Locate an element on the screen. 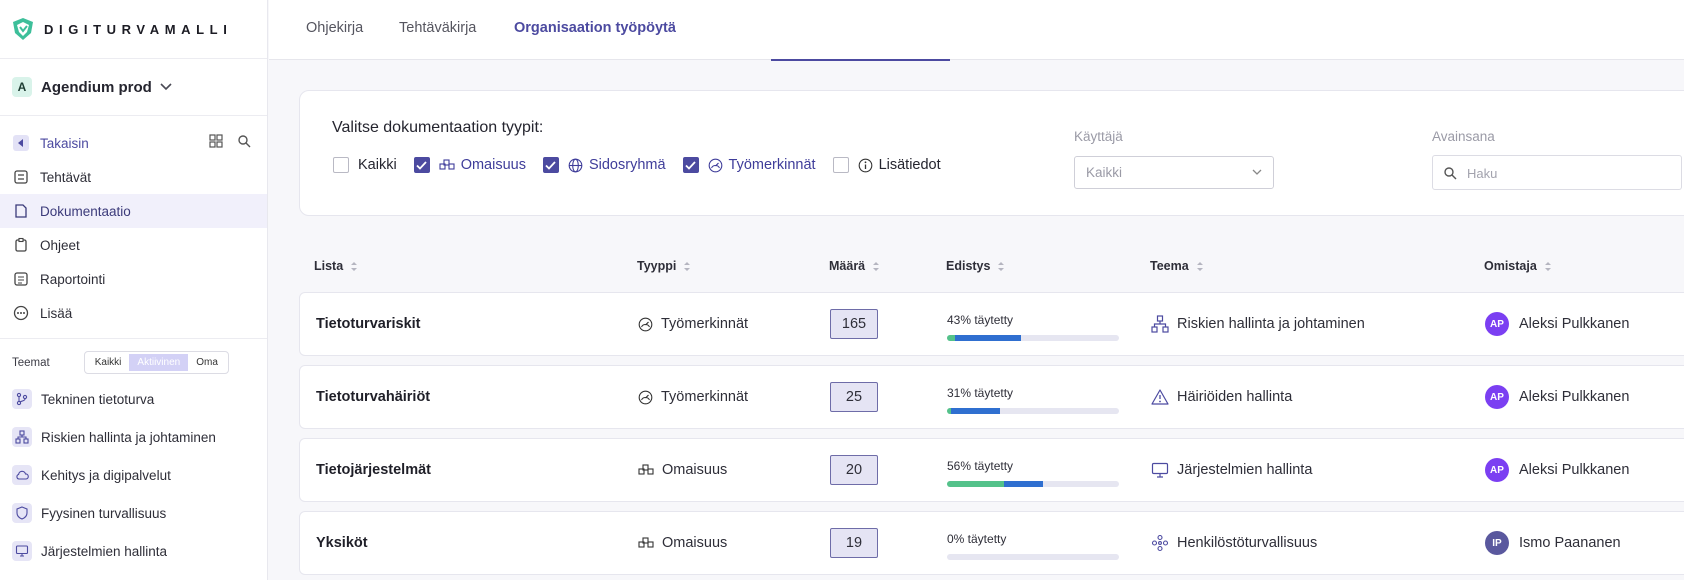 Image resolution: width=1684 pixels, height=580 pixels. tab-taskbook: Tehtäväkirja is located at coordinates (437, 28).